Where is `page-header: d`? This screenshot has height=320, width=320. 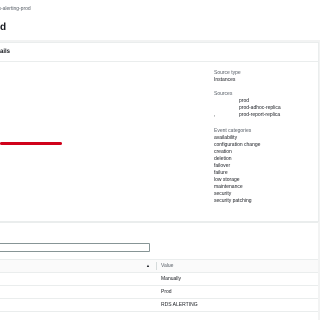
page-header: d is located at coordinates (160, 29).